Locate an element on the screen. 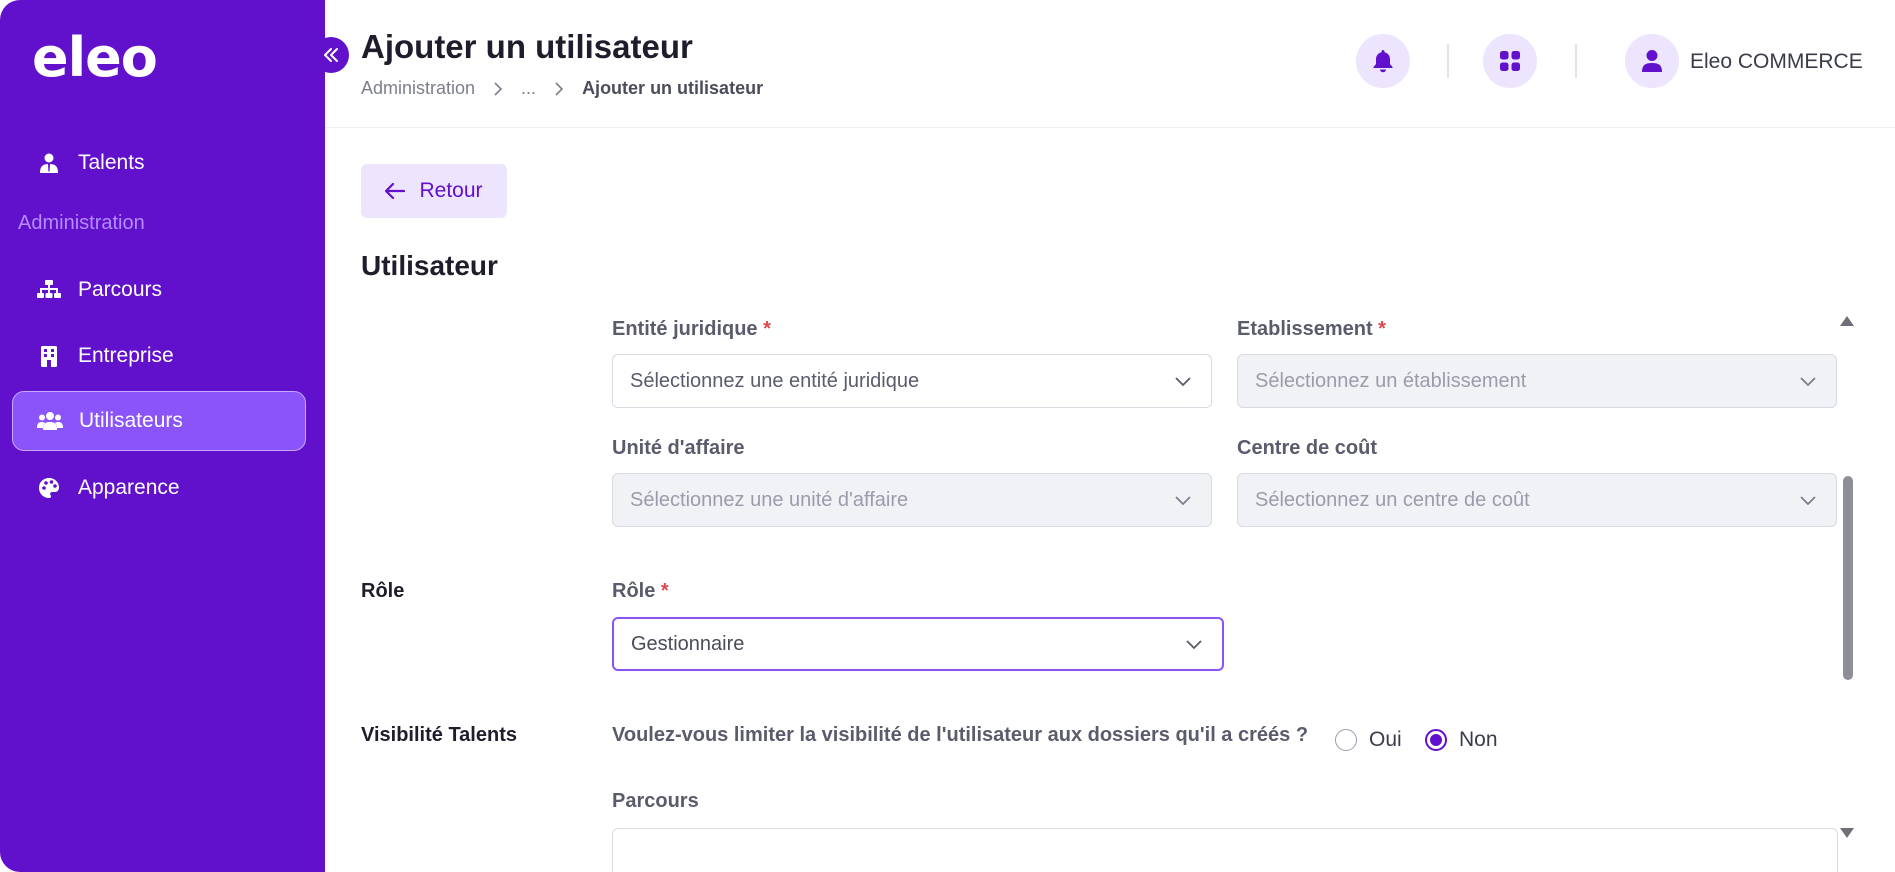  entite-juridique-select: Sélectionnez une entité juridique is located at coordinates (912, 381).